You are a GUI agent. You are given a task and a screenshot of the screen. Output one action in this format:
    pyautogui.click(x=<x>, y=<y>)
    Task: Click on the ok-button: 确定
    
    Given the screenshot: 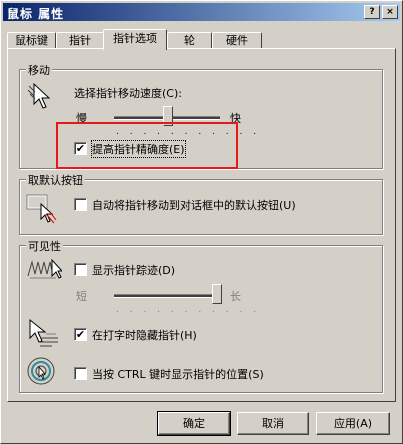 What is the action you would take?
    pyautogui.click(x=194, y=423)
    